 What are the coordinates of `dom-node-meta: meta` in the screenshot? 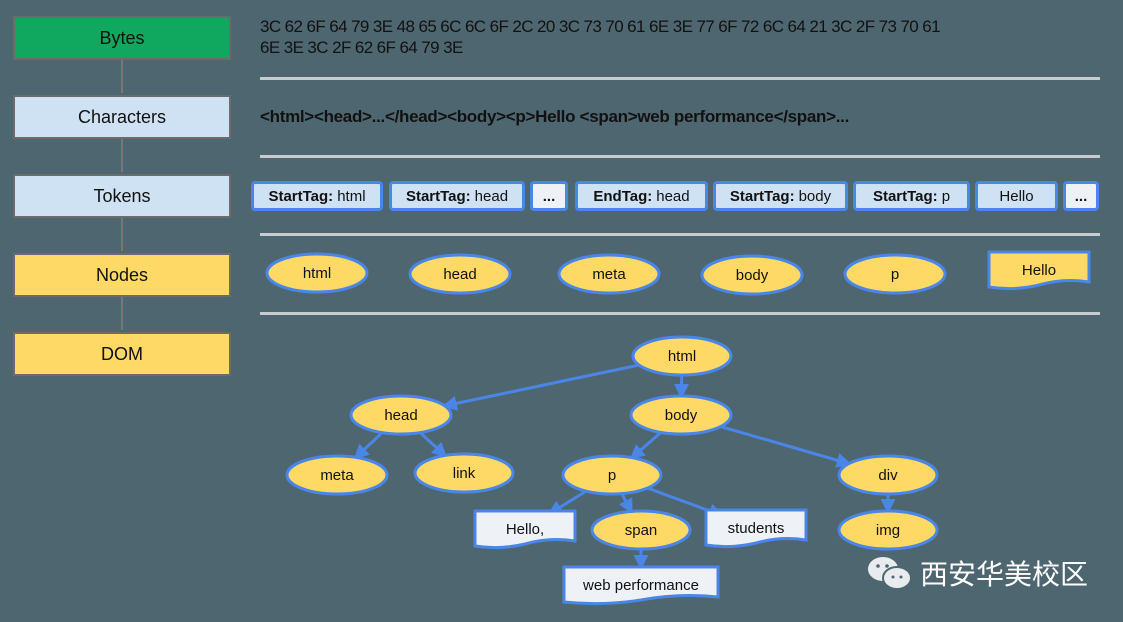 It's located at (337, 475).